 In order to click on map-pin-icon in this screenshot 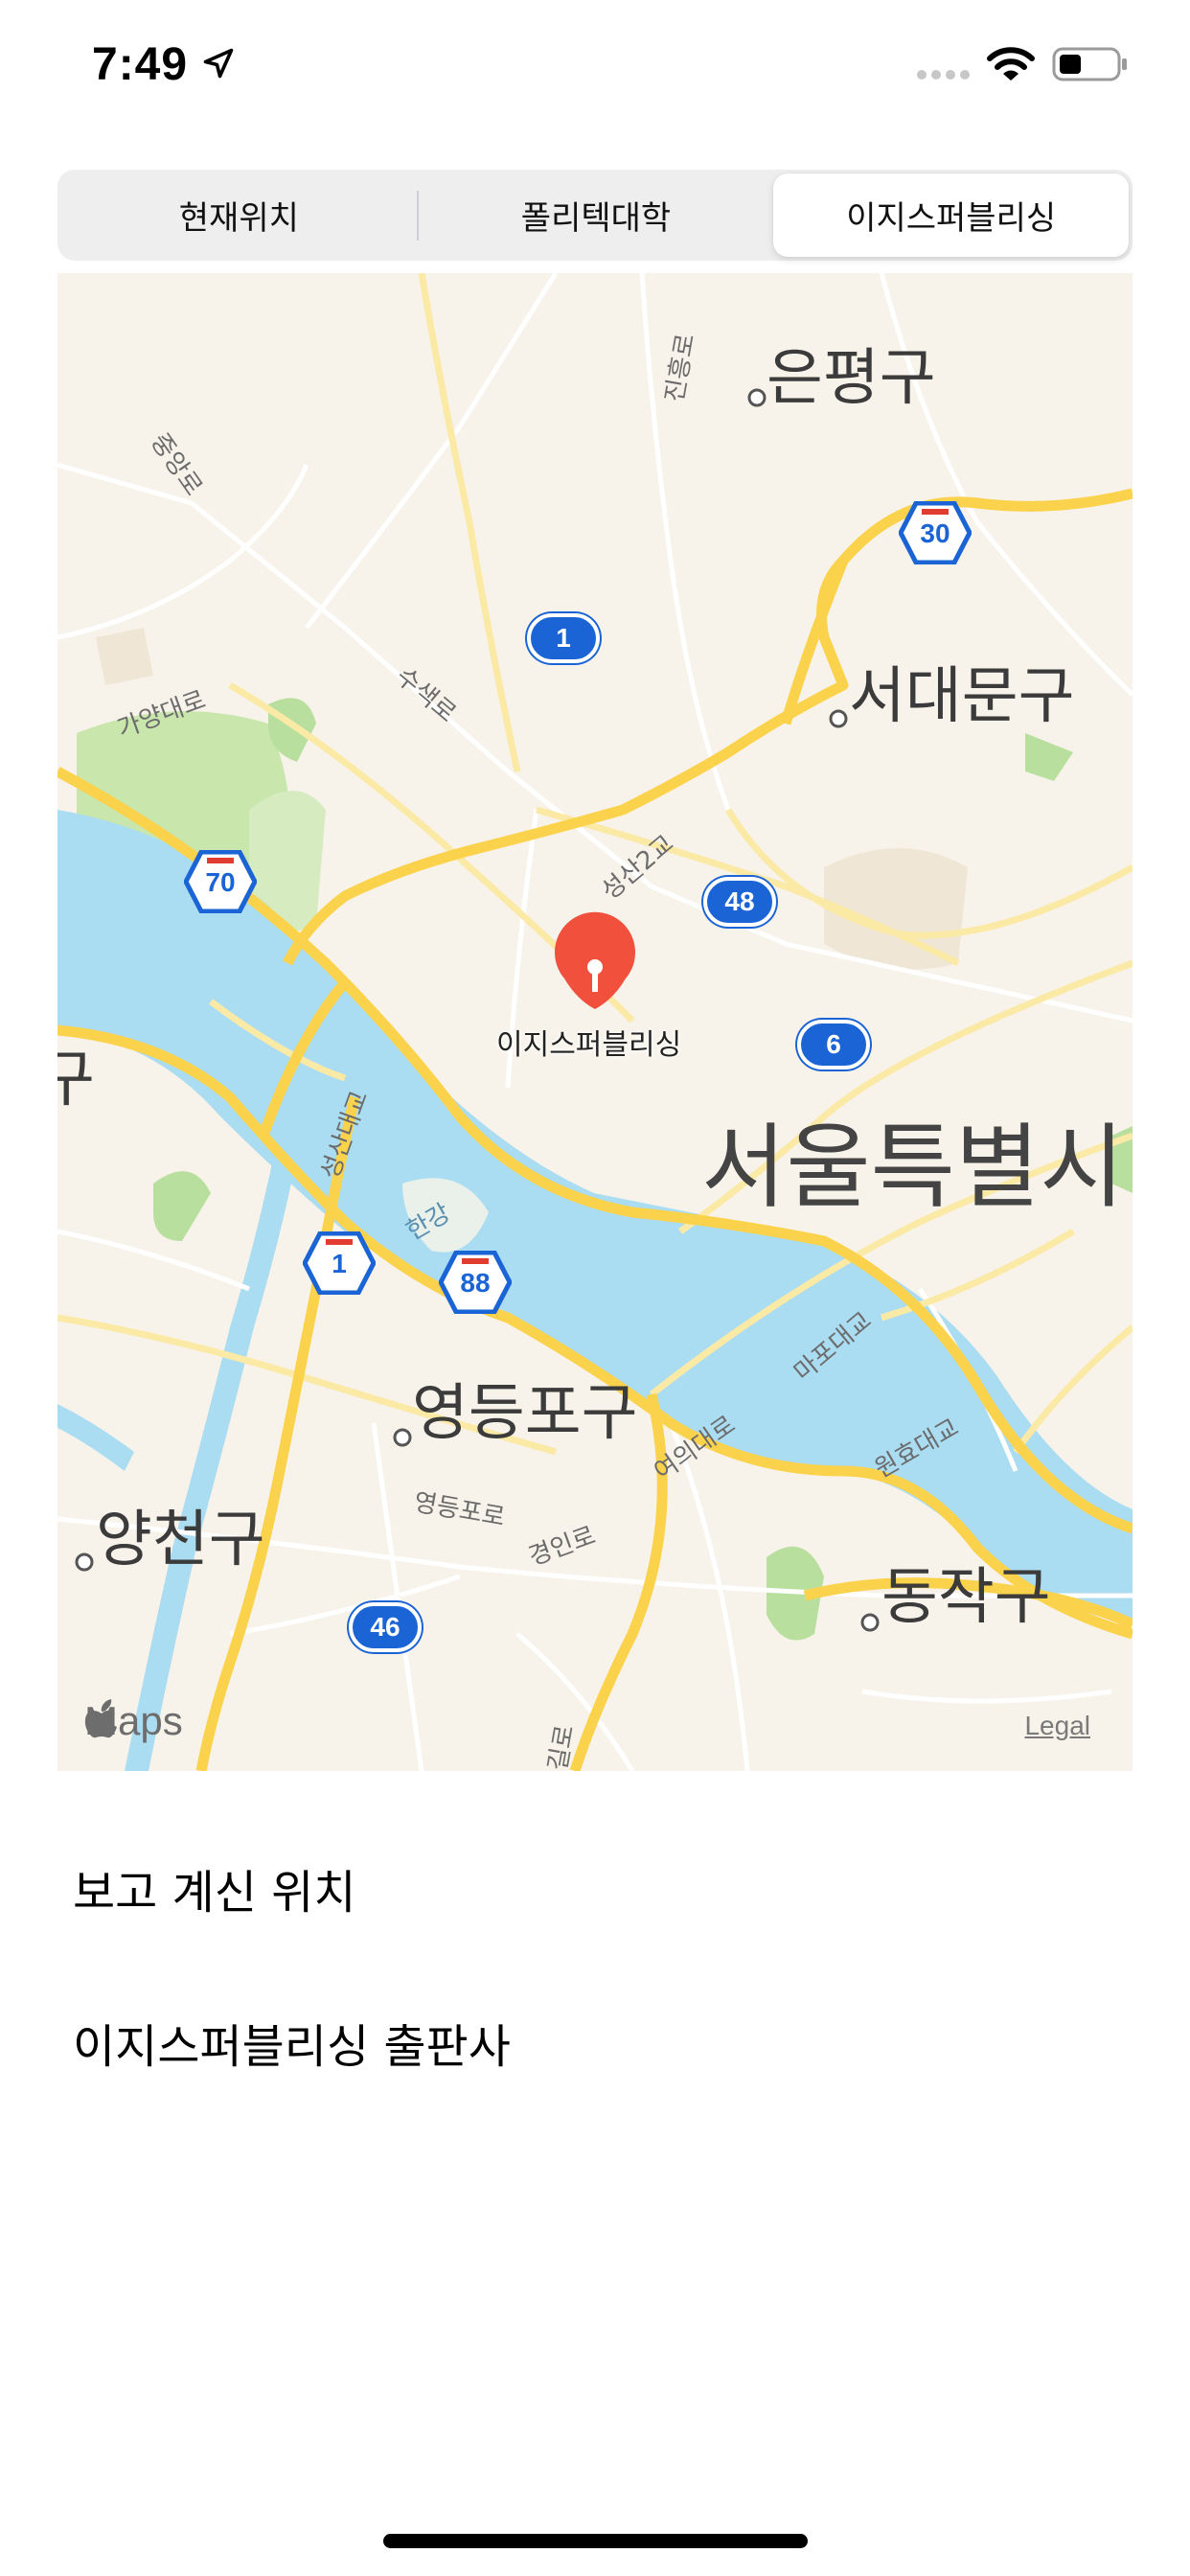, I will do `click(595, 960)`.